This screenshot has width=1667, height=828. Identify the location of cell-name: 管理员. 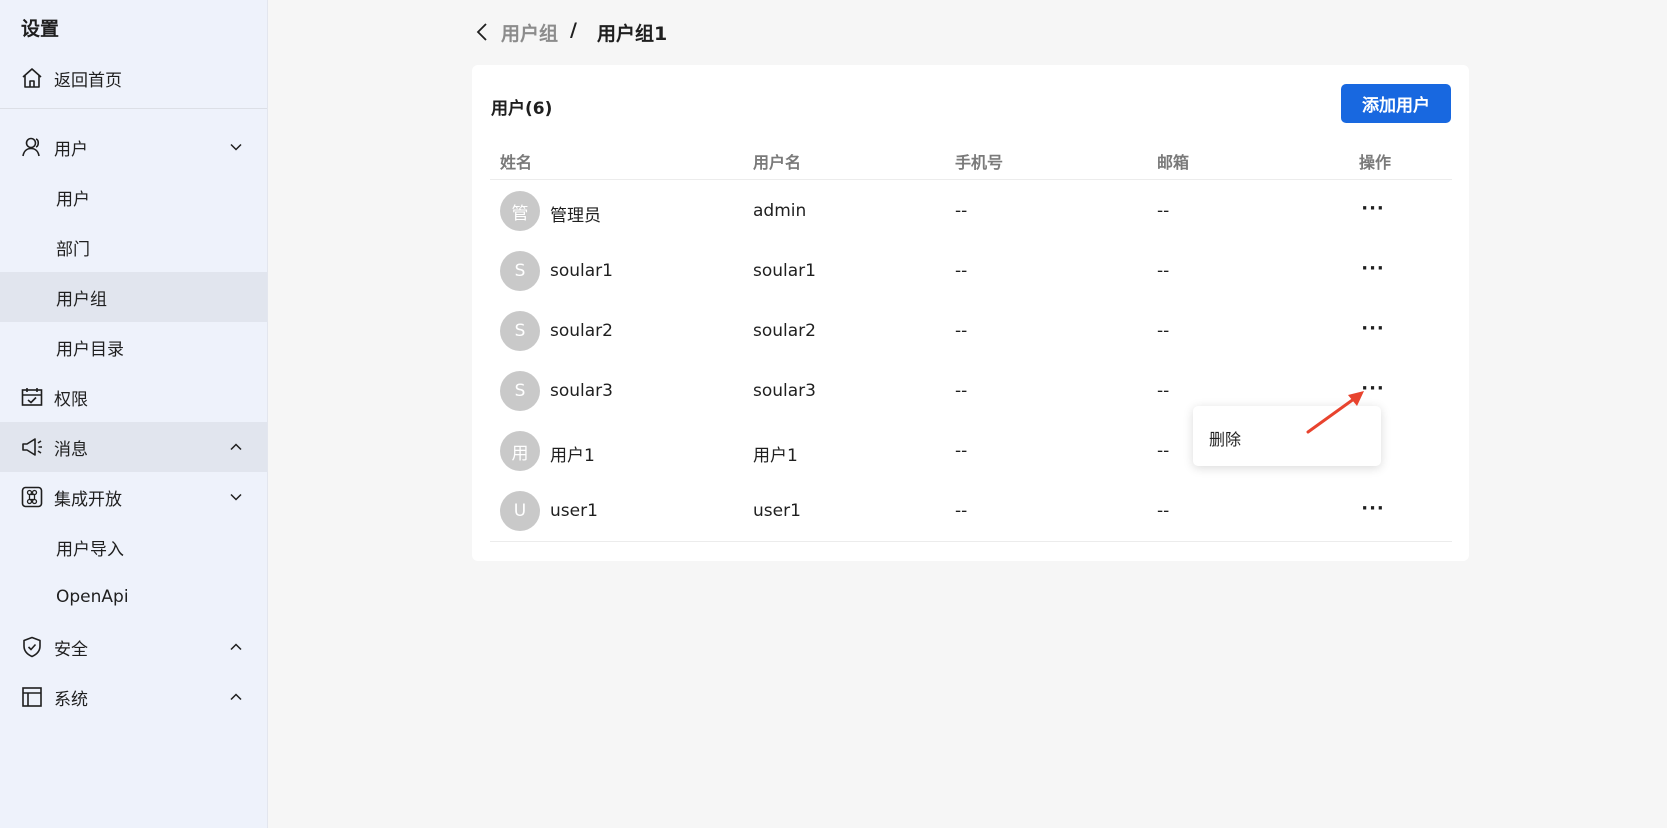
(575, 216).